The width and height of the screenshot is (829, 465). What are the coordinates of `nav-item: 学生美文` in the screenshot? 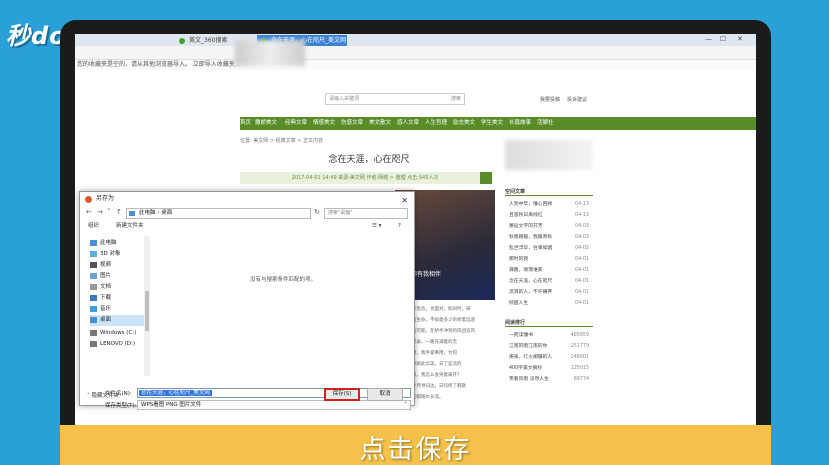 It's located at (492, 123).